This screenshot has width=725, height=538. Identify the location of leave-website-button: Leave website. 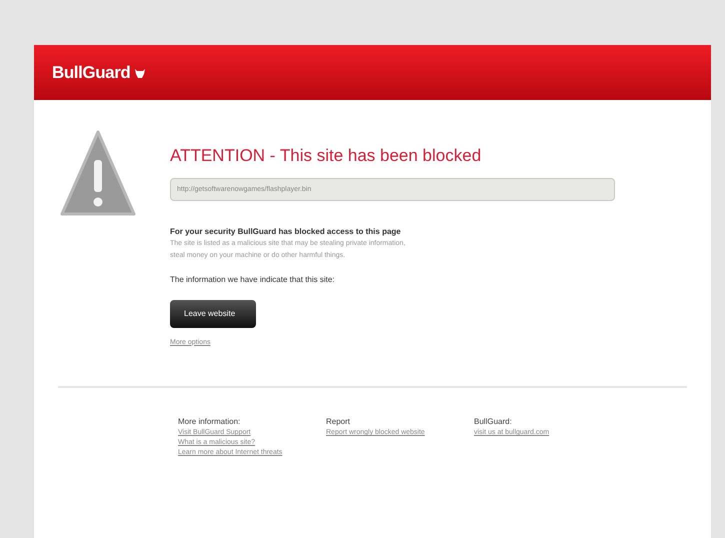
(213, 314).